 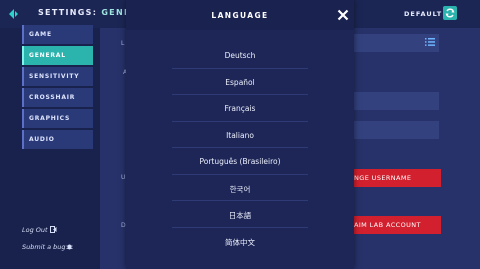 I want to click on setting-label-fragment: U, so click(x=123, y=177).